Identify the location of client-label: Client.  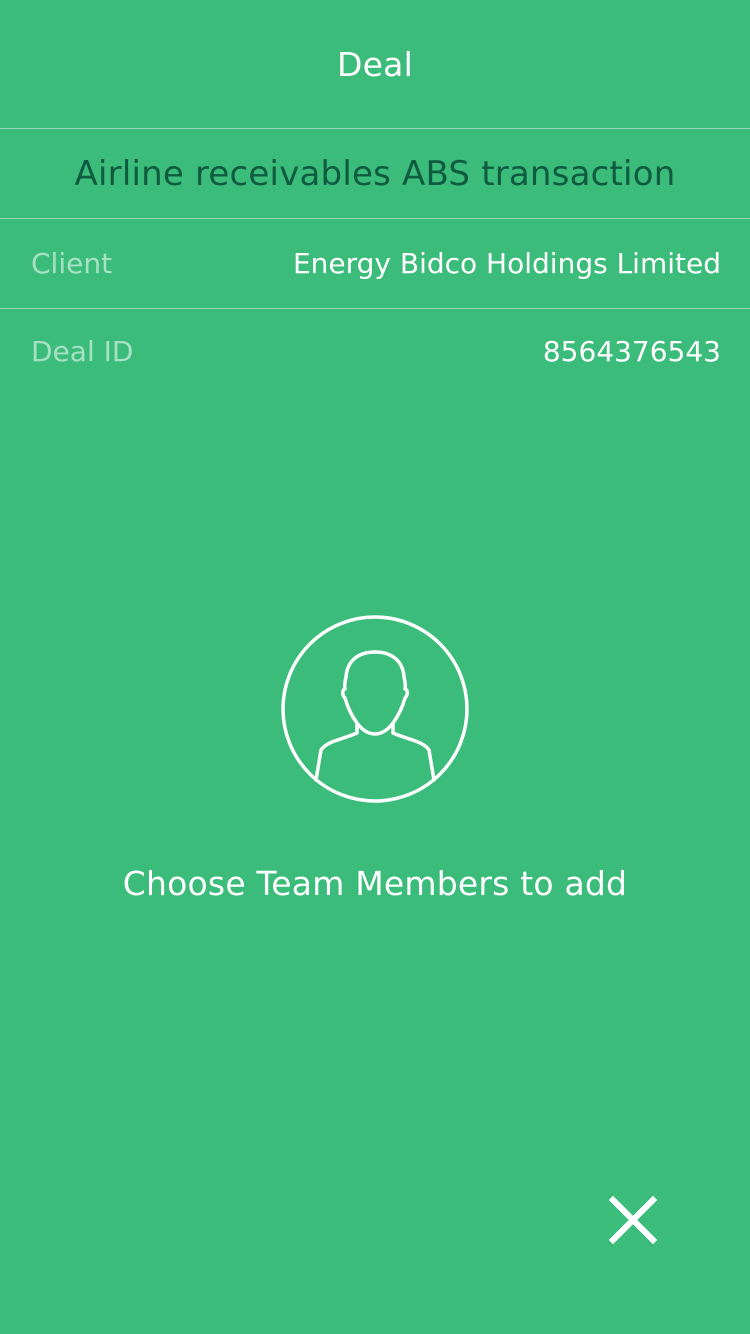
(72, 263).